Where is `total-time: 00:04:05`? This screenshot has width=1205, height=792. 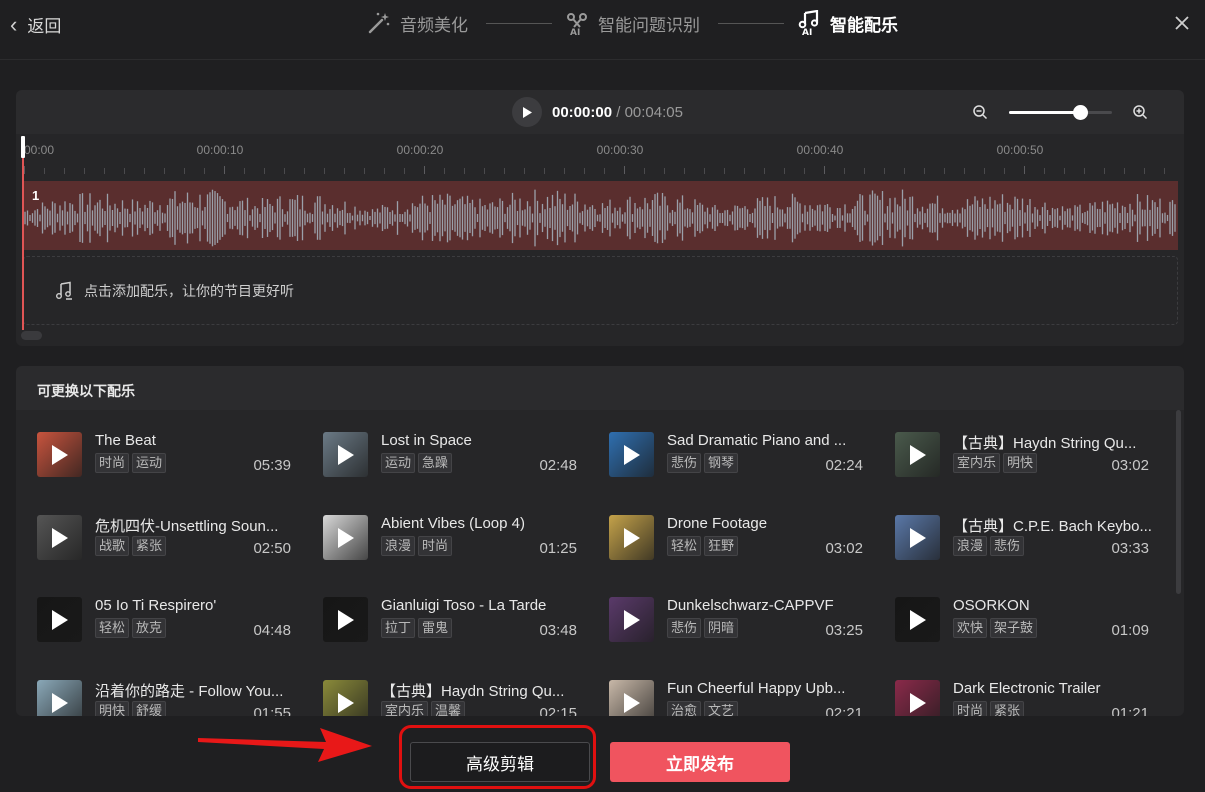 total-time: 00:04:05 is located at coordinates (653, 112).